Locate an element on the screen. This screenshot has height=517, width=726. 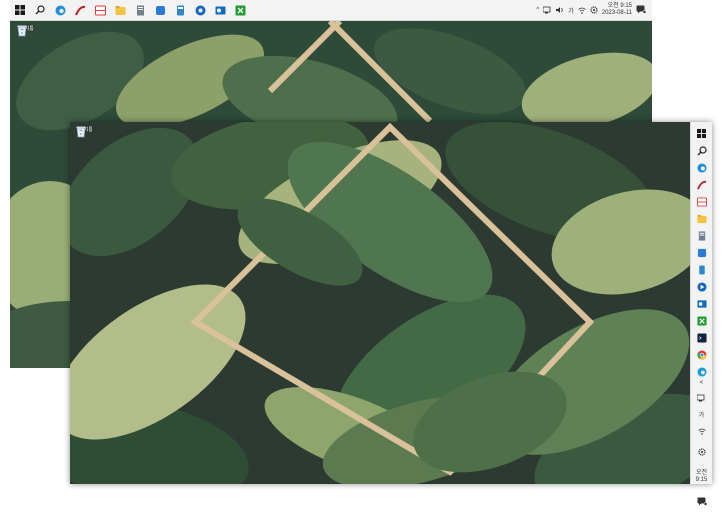
terminal-icon is located at coordinates (701, 337).